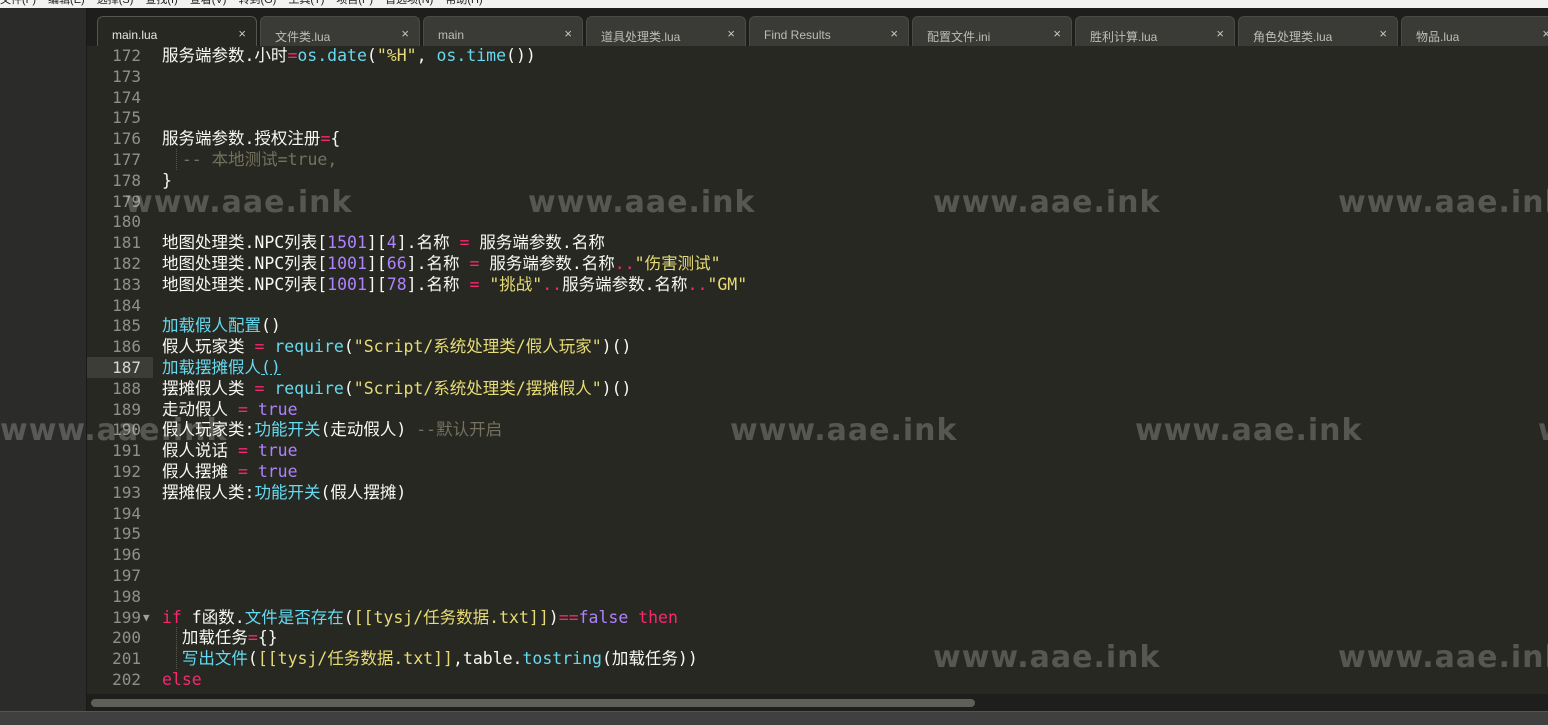  Describe the element at coordinates (126, 555) in the screenshot. I see `line-number: 196` at that location.